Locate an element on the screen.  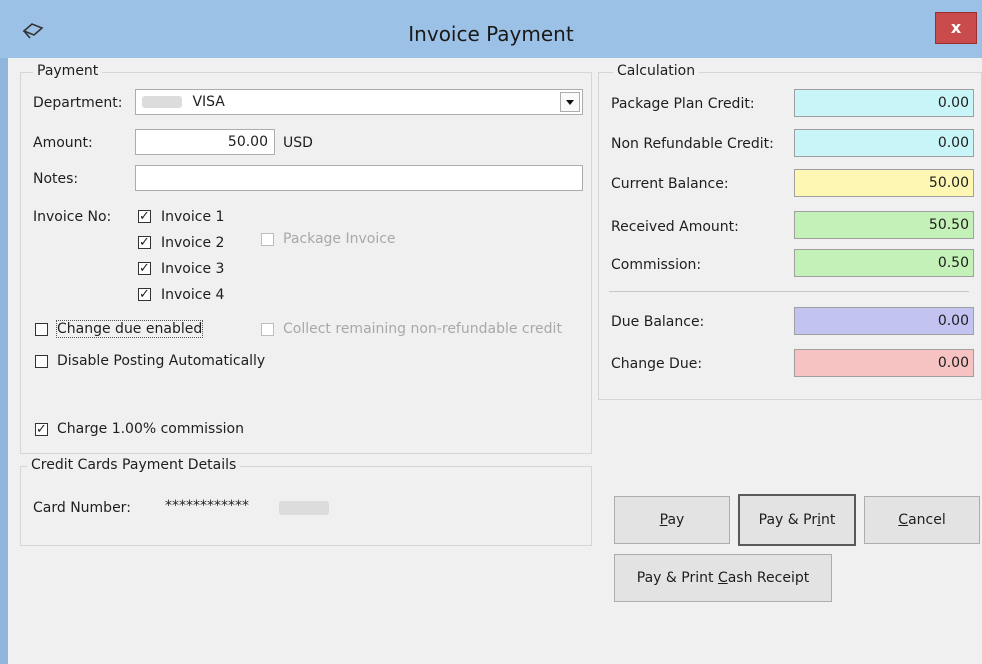
chevron-down-icon is located at coordinates (570, 102).